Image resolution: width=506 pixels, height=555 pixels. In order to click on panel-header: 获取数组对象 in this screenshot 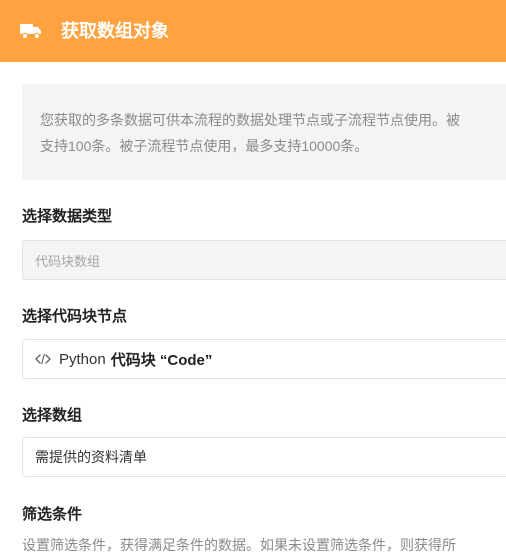, I will do `click(253, 31)`.